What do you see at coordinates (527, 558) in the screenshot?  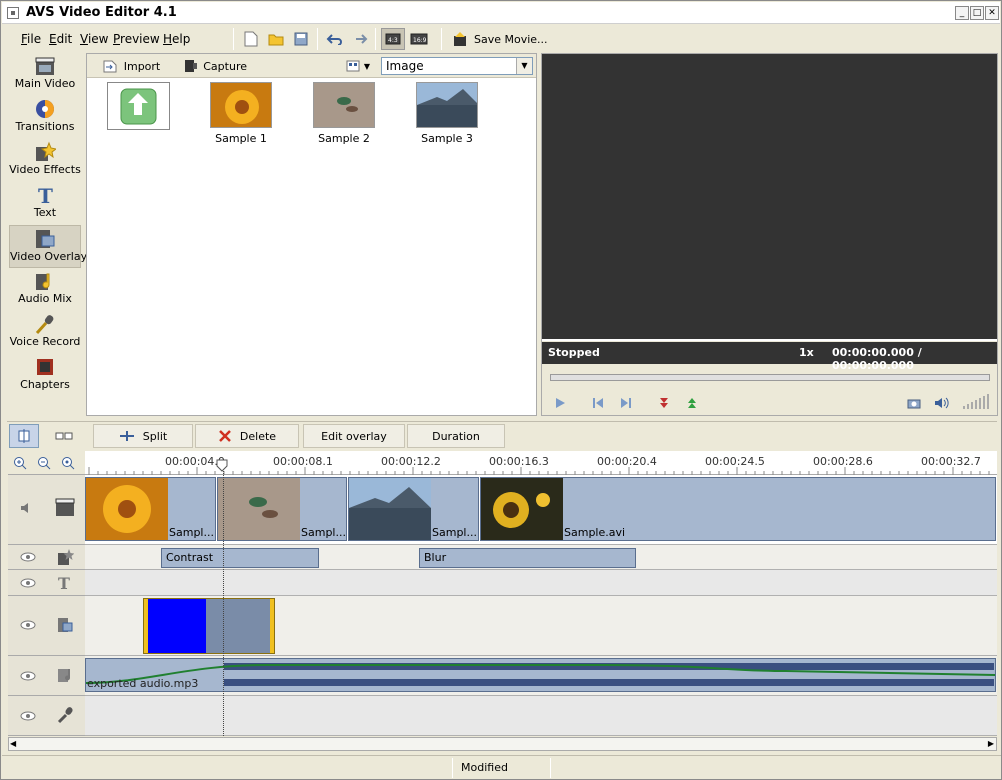 I see `effect-clip-blur: Blur` at bounding box center [527, 558].